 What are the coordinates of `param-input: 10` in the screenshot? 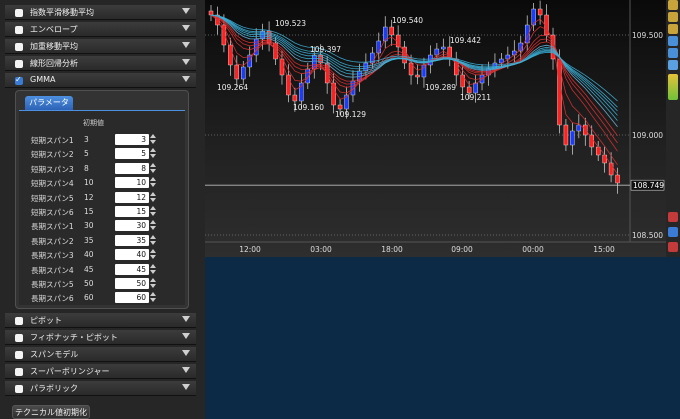 It's located at (132, 183).